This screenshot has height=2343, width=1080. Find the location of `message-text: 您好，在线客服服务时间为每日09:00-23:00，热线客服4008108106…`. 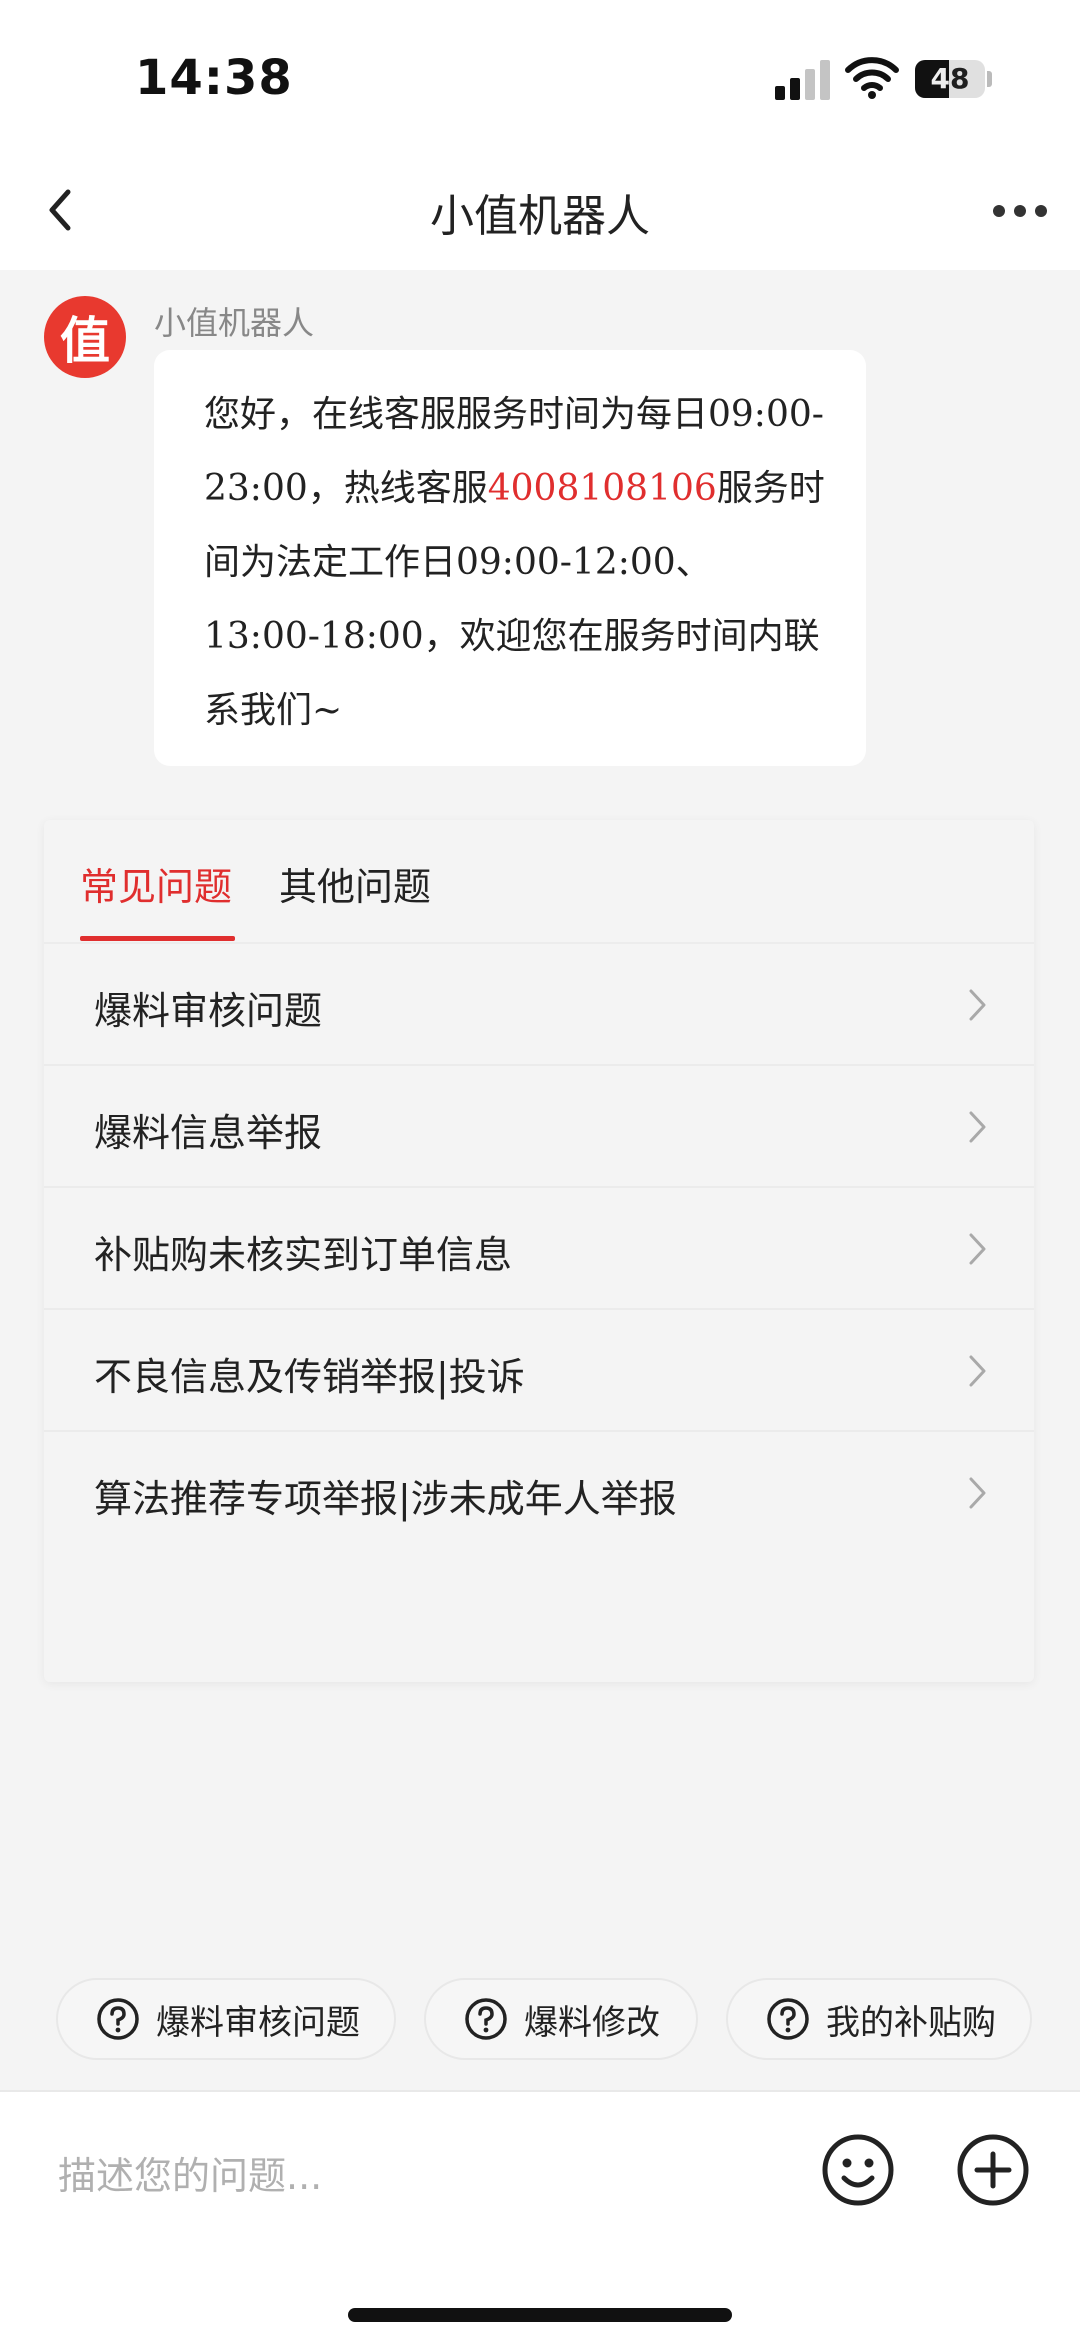

message-text: 您好，在线客服服务时间为每日09:00-23:00，热线客服4008108106… is located at coordinates (515, 563).